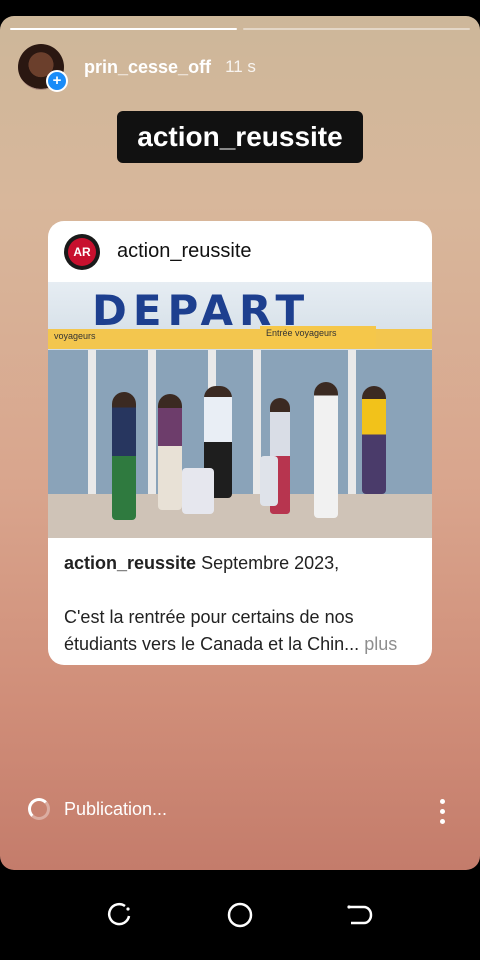  What do you see at coordinates (380, 644) in the screenshot?
I see `caption-more-link: plus` at bounding box center [380, 644].